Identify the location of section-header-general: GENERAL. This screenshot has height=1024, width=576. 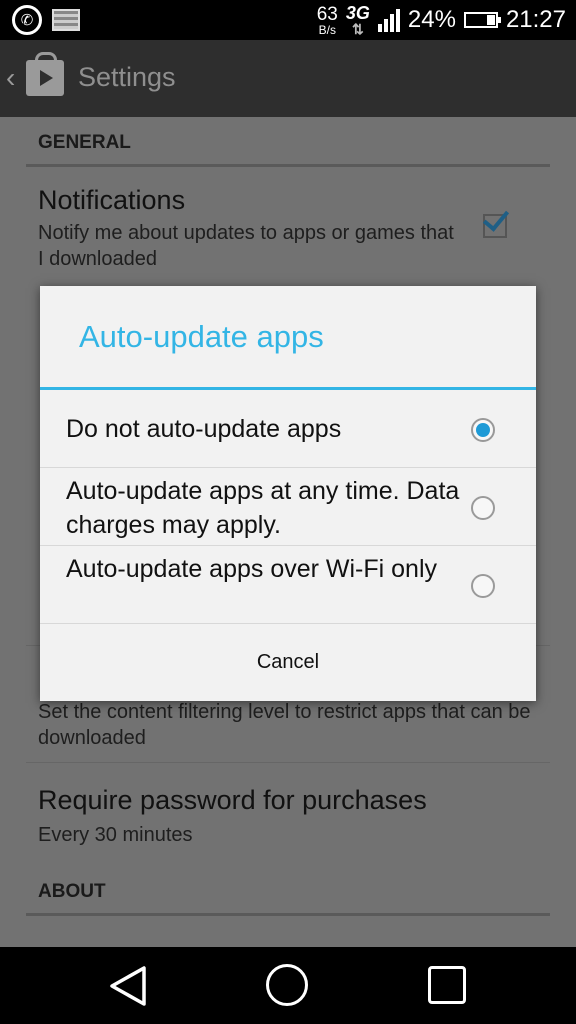
(84, 142).